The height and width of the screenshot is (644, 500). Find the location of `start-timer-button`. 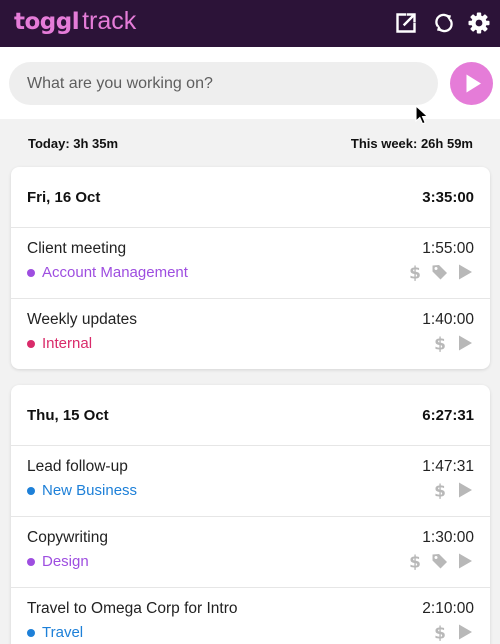

start-timer-button is located at coordinates (471, 83).